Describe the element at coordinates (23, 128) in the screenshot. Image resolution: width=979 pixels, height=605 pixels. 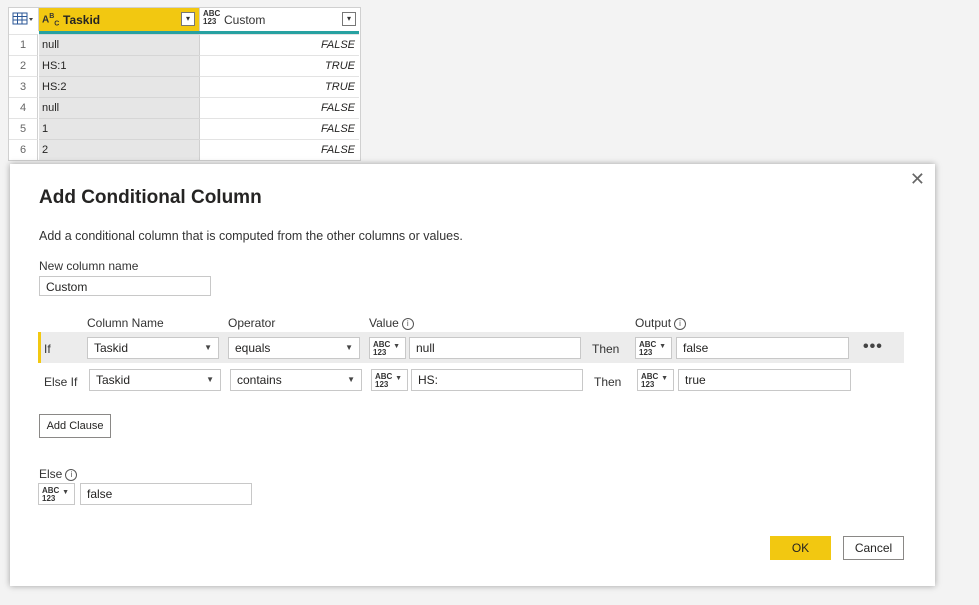
I see `row-number: 5` at that location.